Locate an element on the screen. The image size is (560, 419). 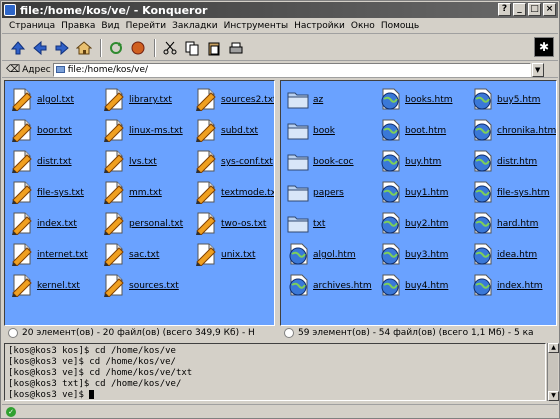
file-item: az is located at coordinates (329, 99).